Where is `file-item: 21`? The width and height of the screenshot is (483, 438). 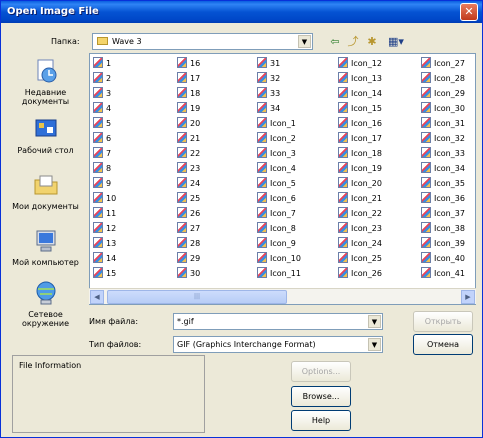
file-item: 21 is located at coordinates (188, 138).